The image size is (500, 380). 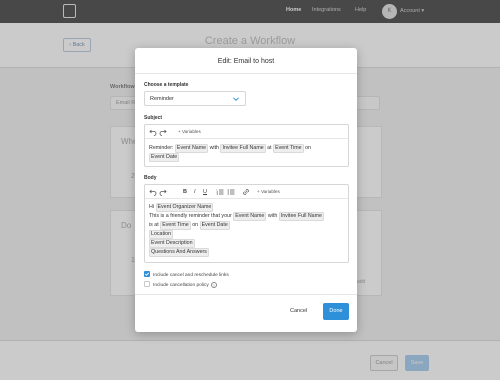 I want to click on body-label: Body, so click(x=150, y=178).